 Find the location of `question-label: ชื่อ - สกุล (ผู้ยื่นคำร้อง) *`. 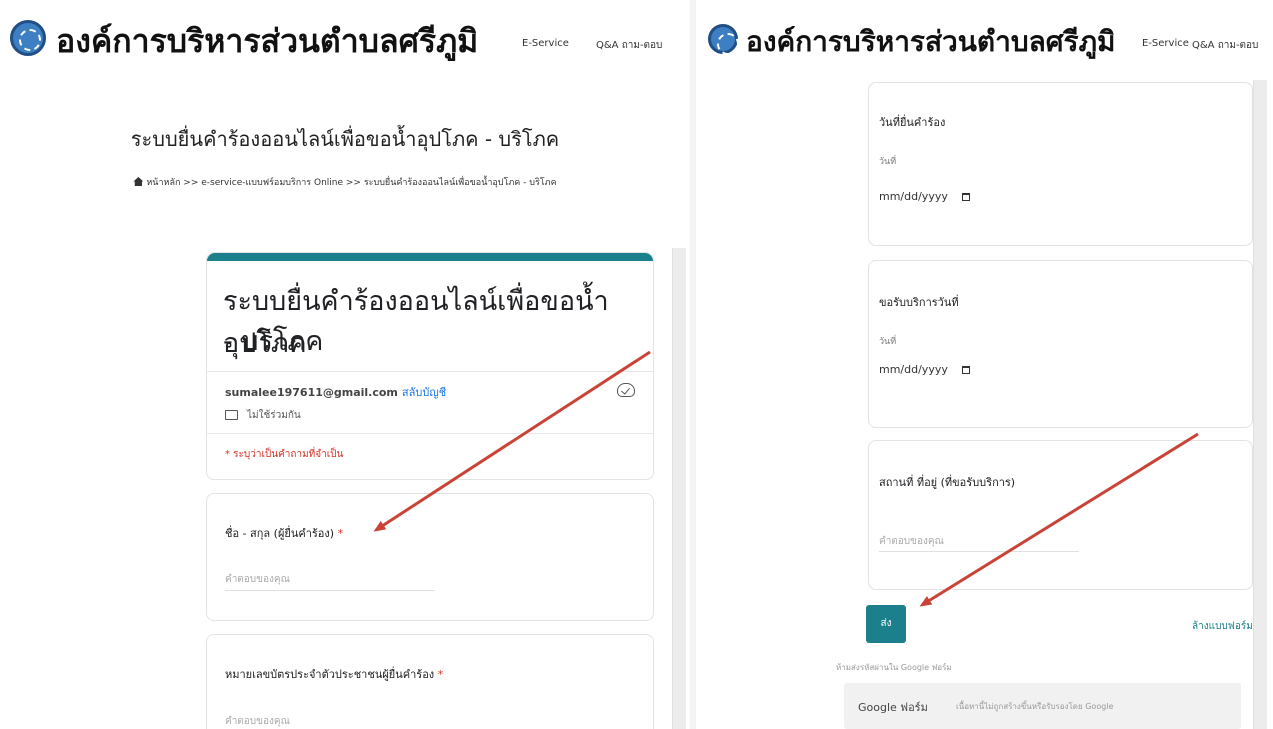

question-label: ชื่อ - สกุล (ผู้ยื่นคำร้อง) * is located at coordinates (284, 533).